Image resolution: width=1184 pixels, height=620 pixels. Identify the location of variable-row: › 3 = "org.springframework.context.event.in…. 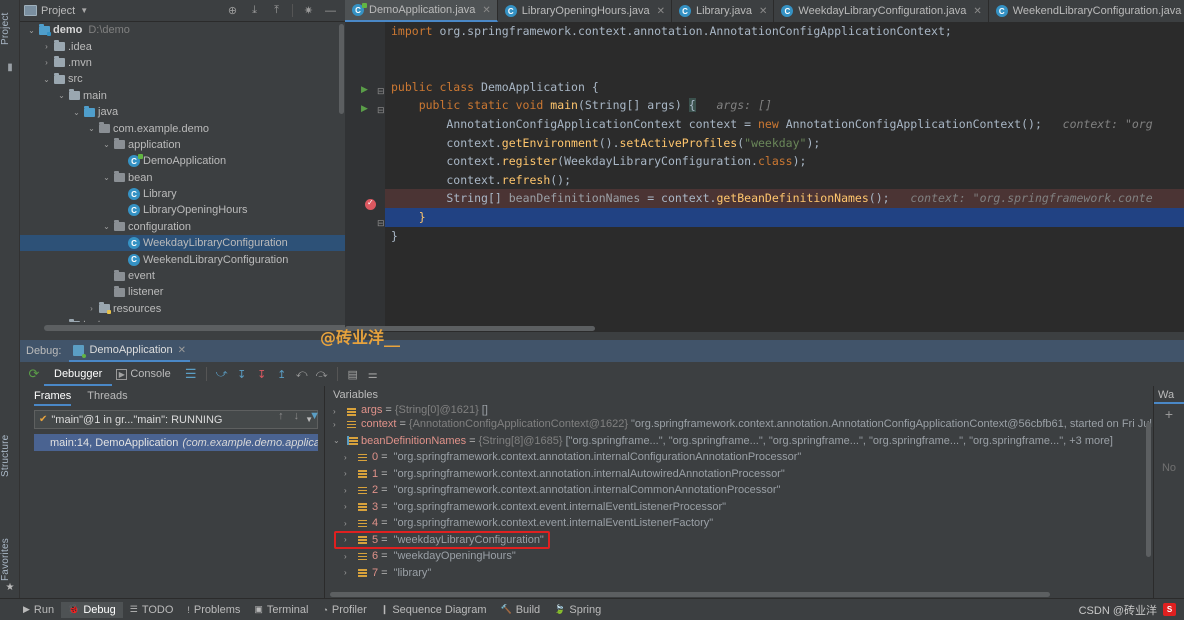
(739, 507).